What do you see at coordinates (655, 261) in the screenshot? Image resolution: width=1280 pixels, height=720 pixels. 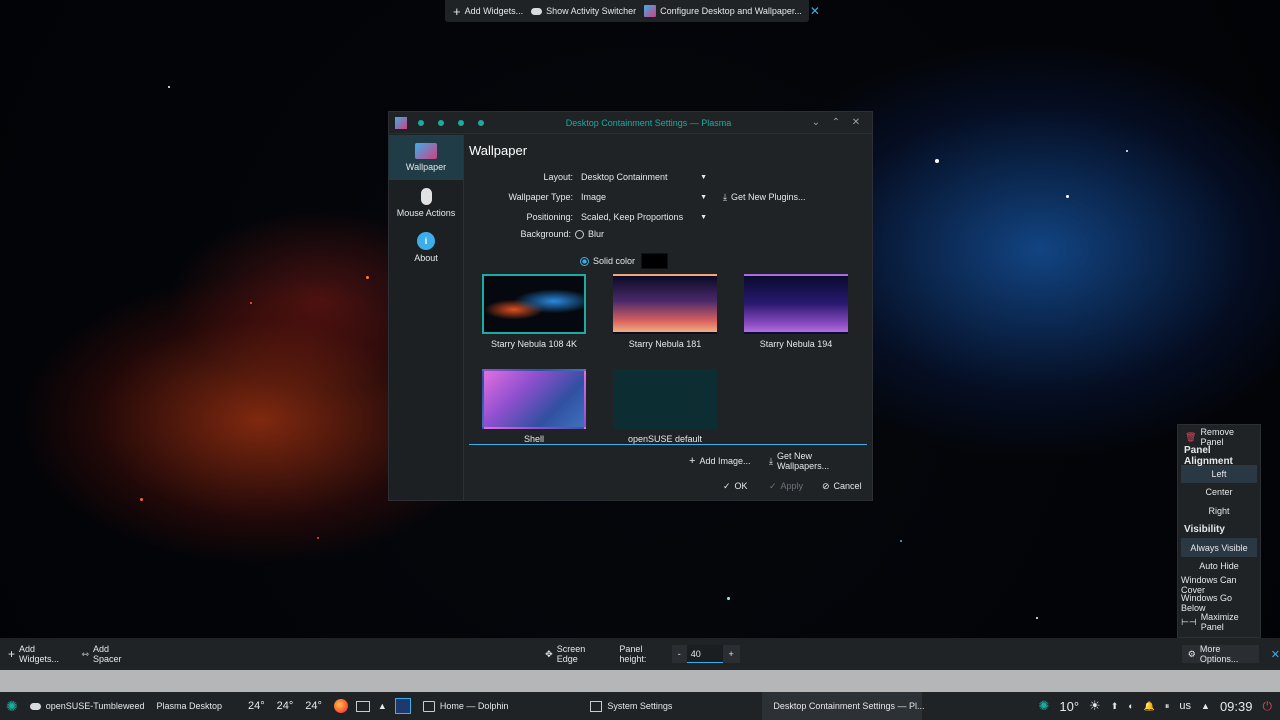 I see `color-swatch-button` at bounding box center [655, 261].